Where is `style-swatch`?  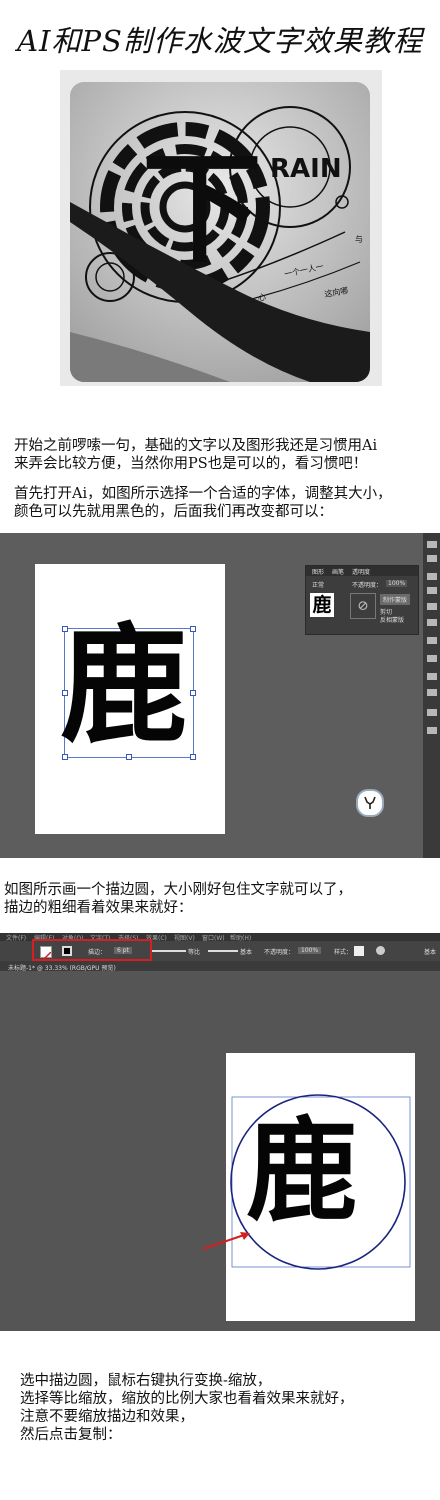
style-swatch is located at coordinates (359, 951).